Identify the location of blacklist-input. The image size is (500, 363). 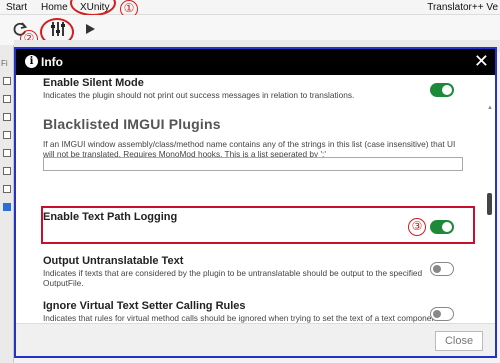
(253, 164).